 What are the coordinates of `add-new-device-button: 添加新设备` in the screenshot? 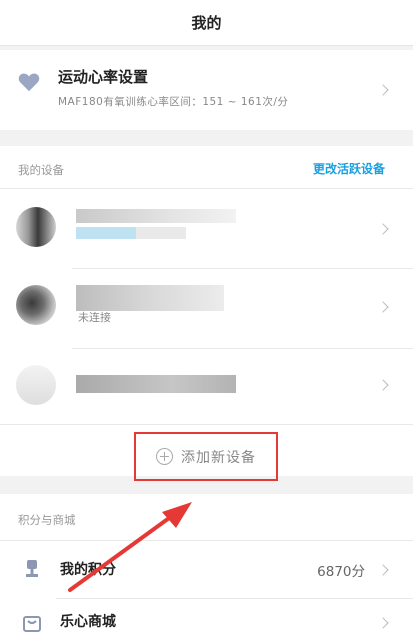 It's located at (206, 456).